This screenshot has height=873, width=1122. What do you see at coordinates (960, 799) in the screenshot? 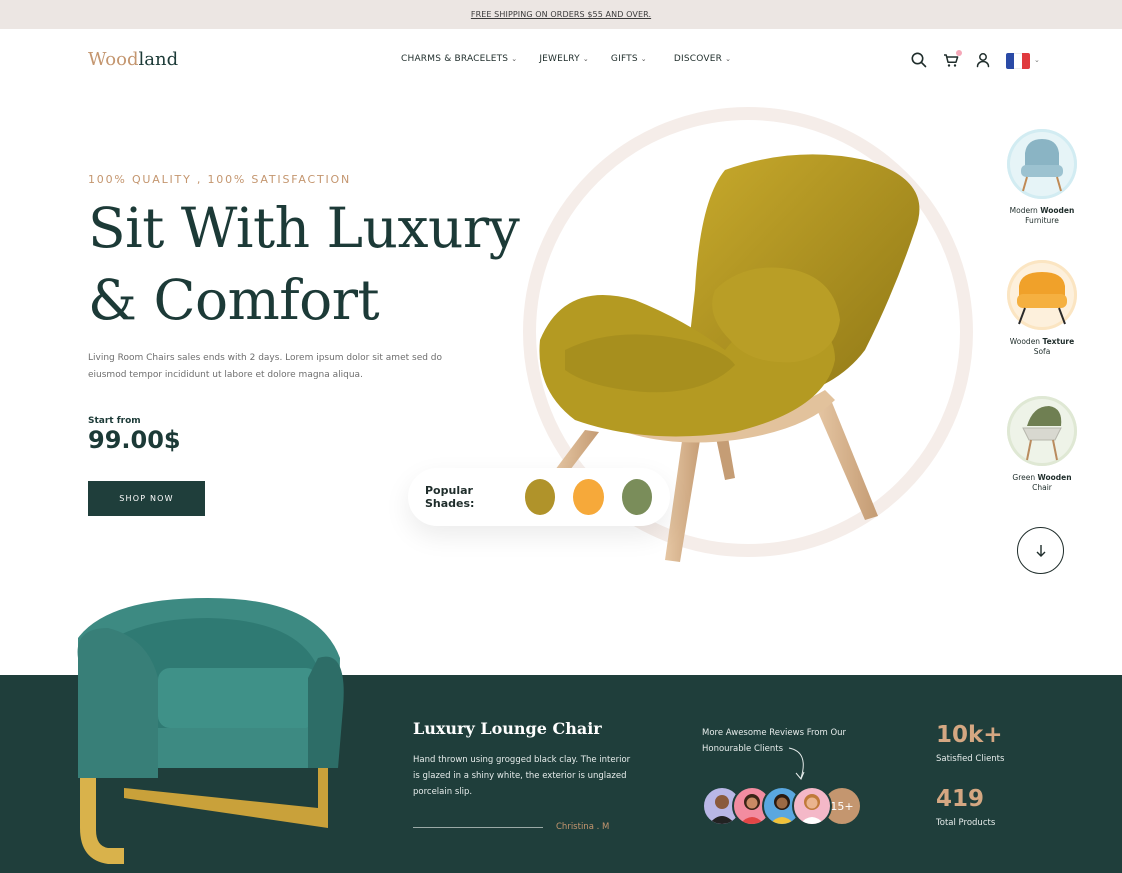
I see `stat-total-products-value: 419` at bounding box center [960, 799].